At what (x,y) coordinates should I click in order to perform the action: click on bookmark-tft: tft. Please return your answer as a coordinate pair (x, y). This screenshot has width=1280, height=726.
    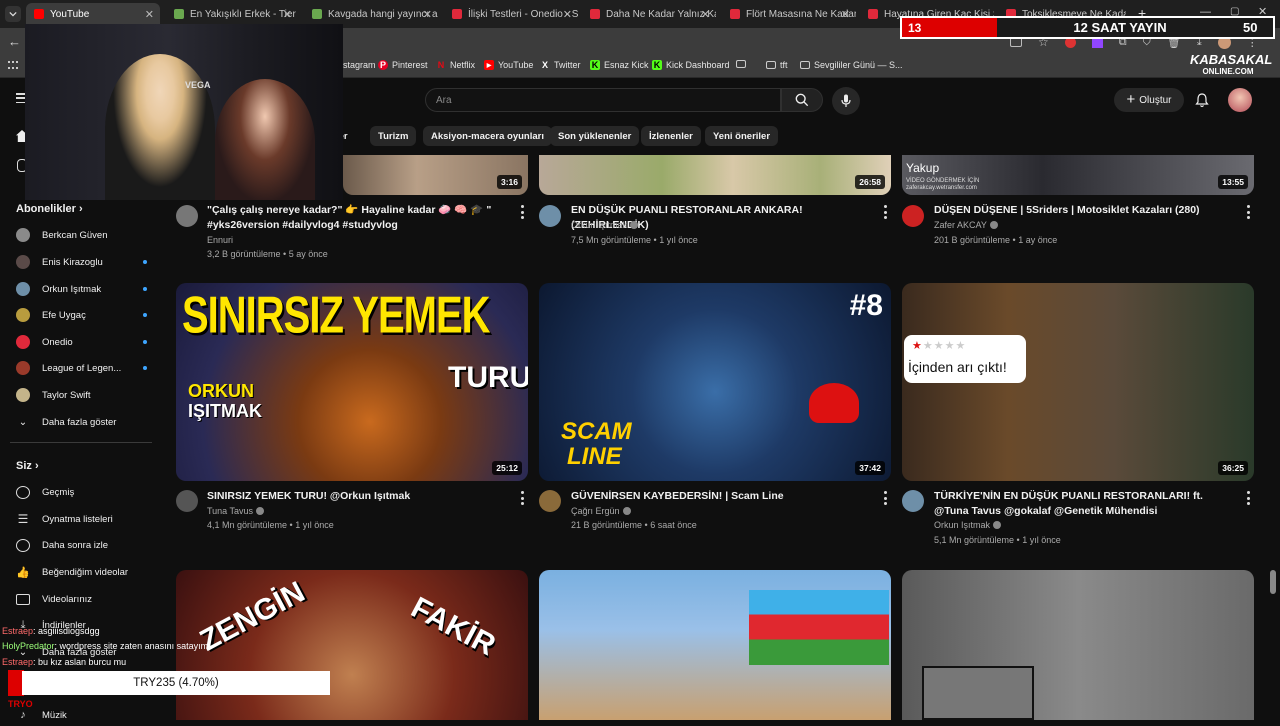
    Looking at the image, I should click on (777, 65).